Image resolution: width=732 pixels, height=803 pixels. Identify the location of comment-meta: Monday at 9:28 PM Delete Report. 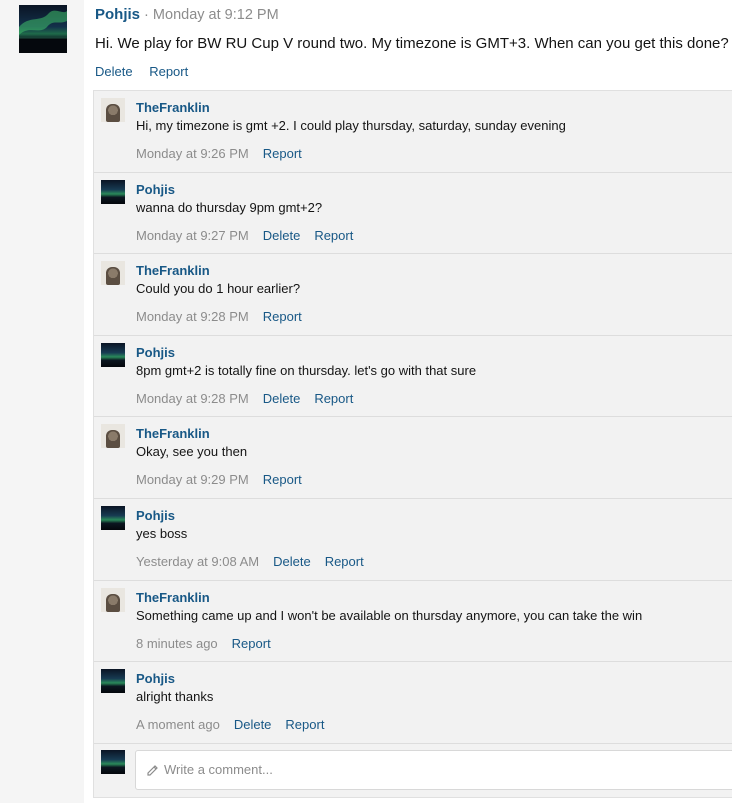
(251, 398).